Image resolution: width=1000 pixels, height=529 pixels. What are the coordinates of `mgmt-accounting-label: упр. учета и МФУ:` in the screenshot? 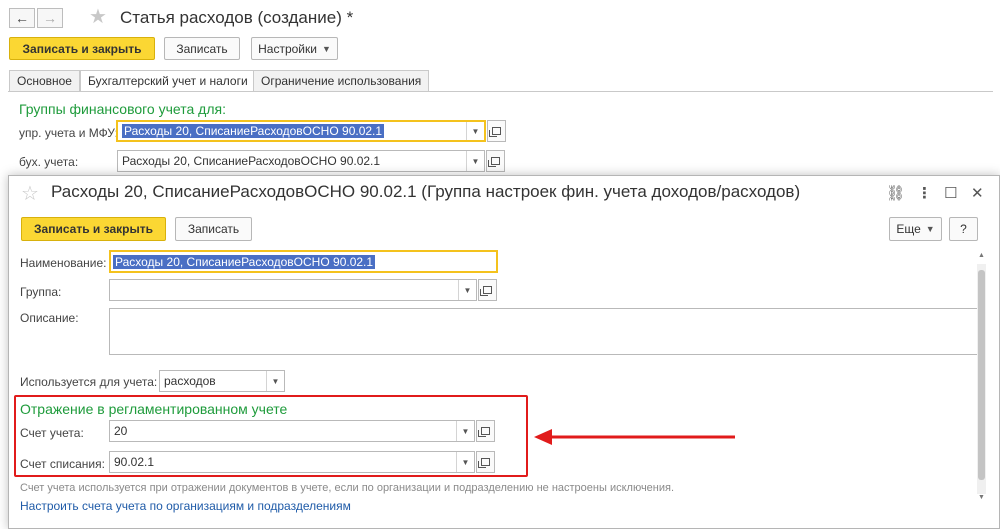 It's located at (68, 133).